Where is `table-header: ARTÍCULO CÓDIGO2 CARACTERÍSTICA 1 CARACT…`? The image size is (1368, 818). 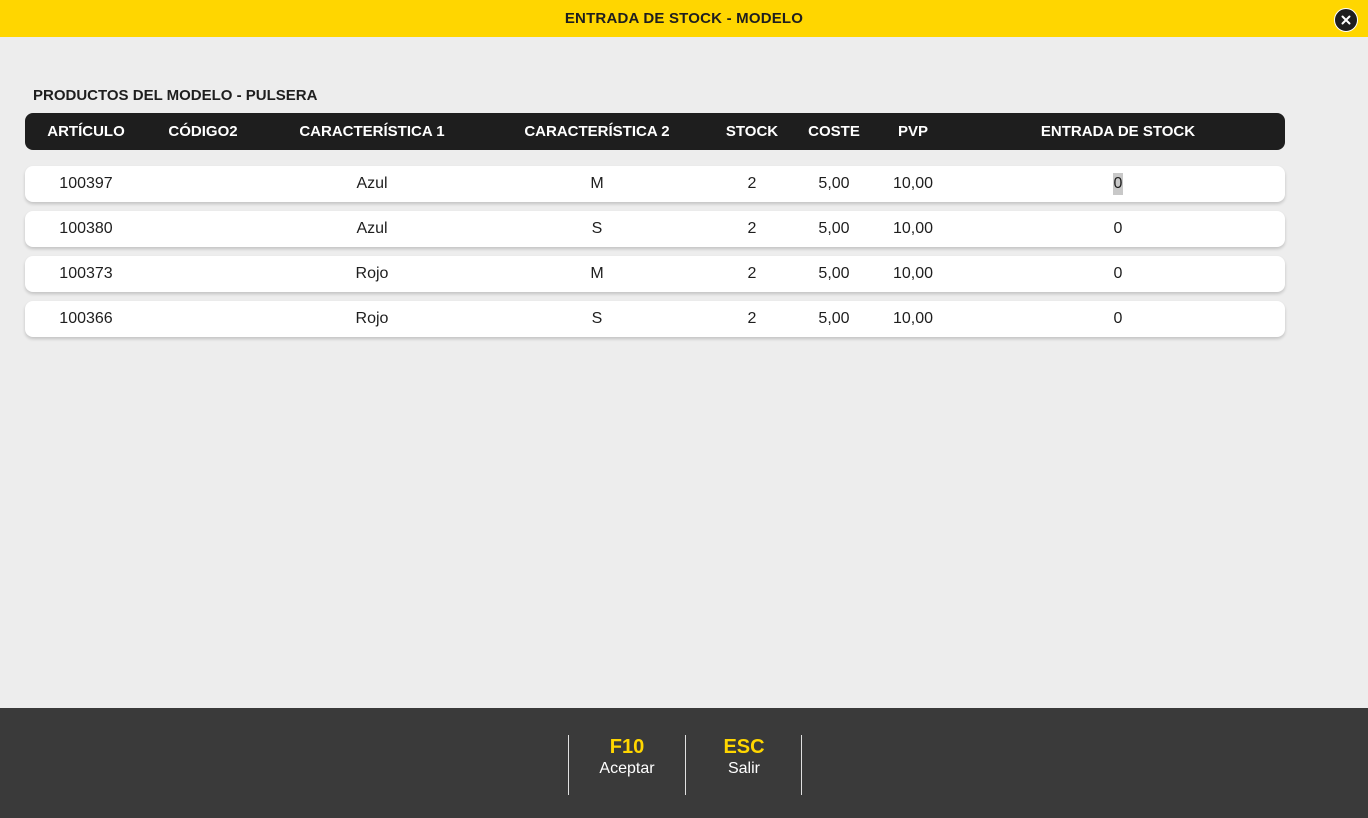 table-header: ARTÍCULO CÓDIGO2 CARACTERÍSTICA 1 CARACT… is located at coordinates (655, 131).